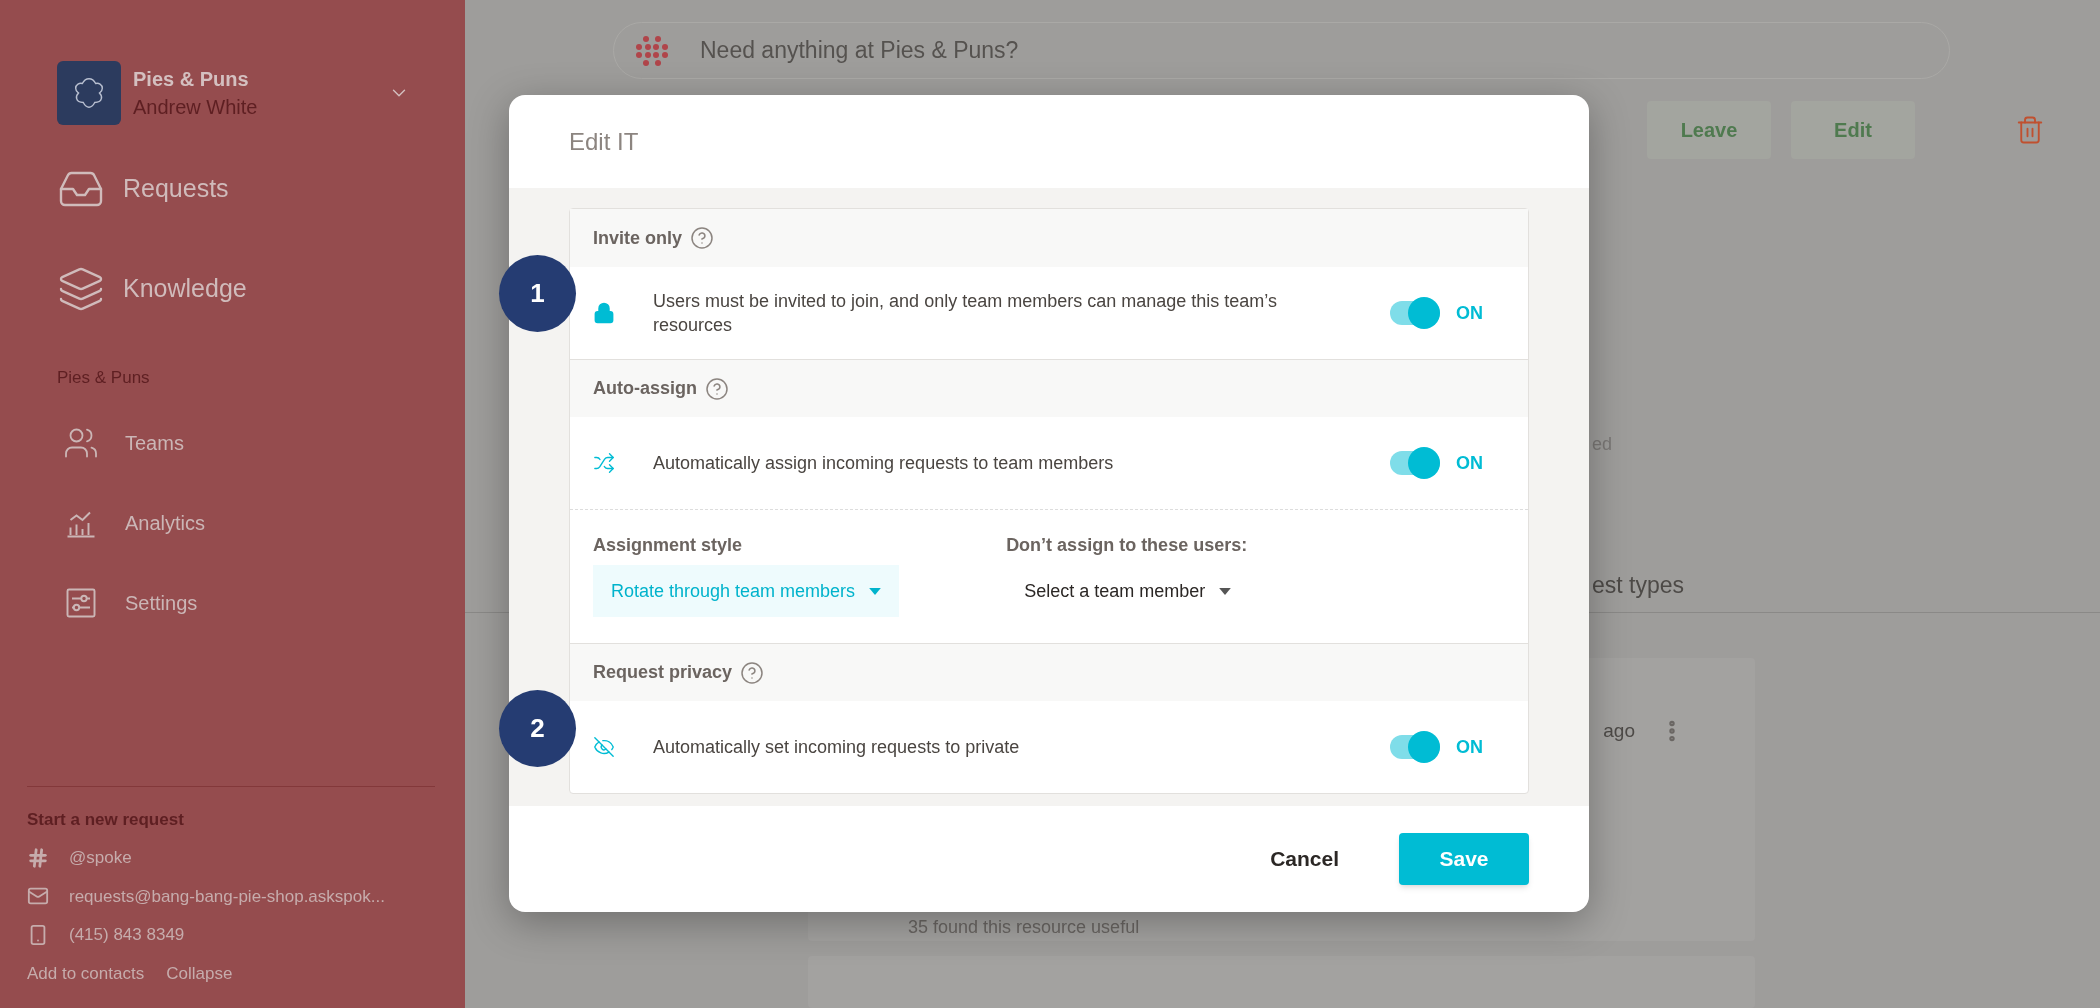 The width and height of the screenshot is (2100, 1008). What do you see at coordinates (38, 857) in the screenshot?
I see `hash-icon` at bounding box center [38, 857].